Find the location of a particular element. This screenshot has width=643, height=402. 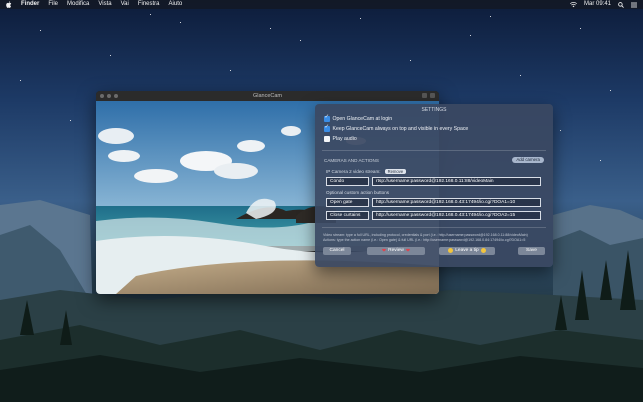

custom-actions-label: Optional custom action buttons is located at coordinates (358, 192).